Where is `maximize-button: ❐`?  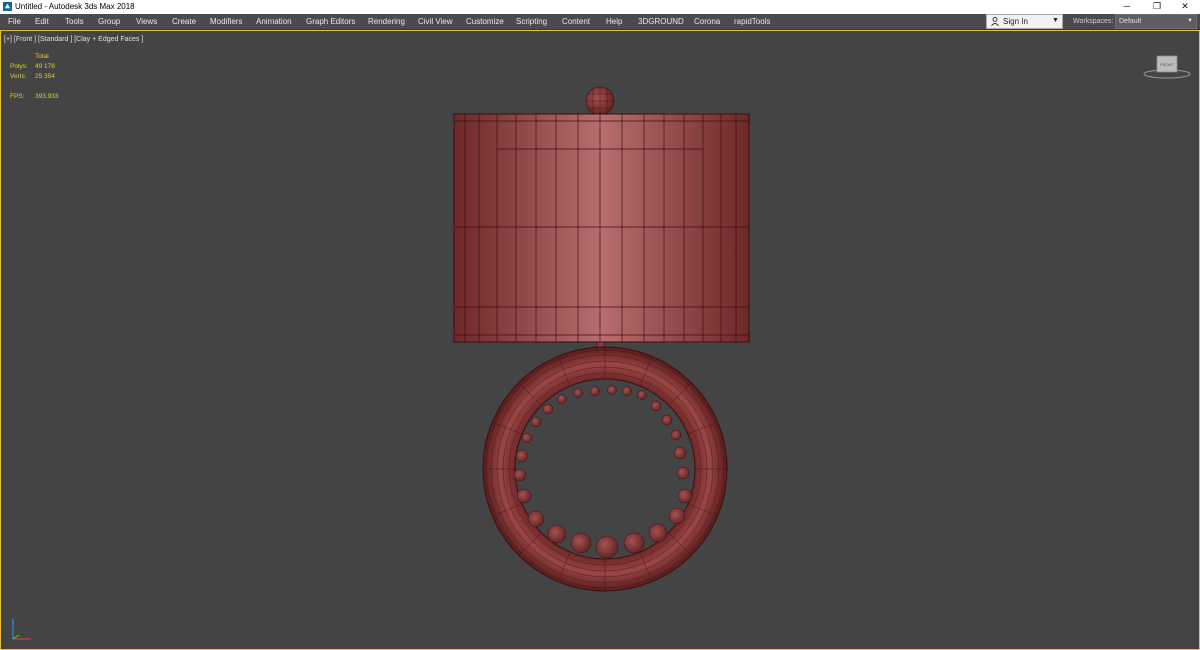 maximize-button: ❐ is located at coordinates (1157, 7).